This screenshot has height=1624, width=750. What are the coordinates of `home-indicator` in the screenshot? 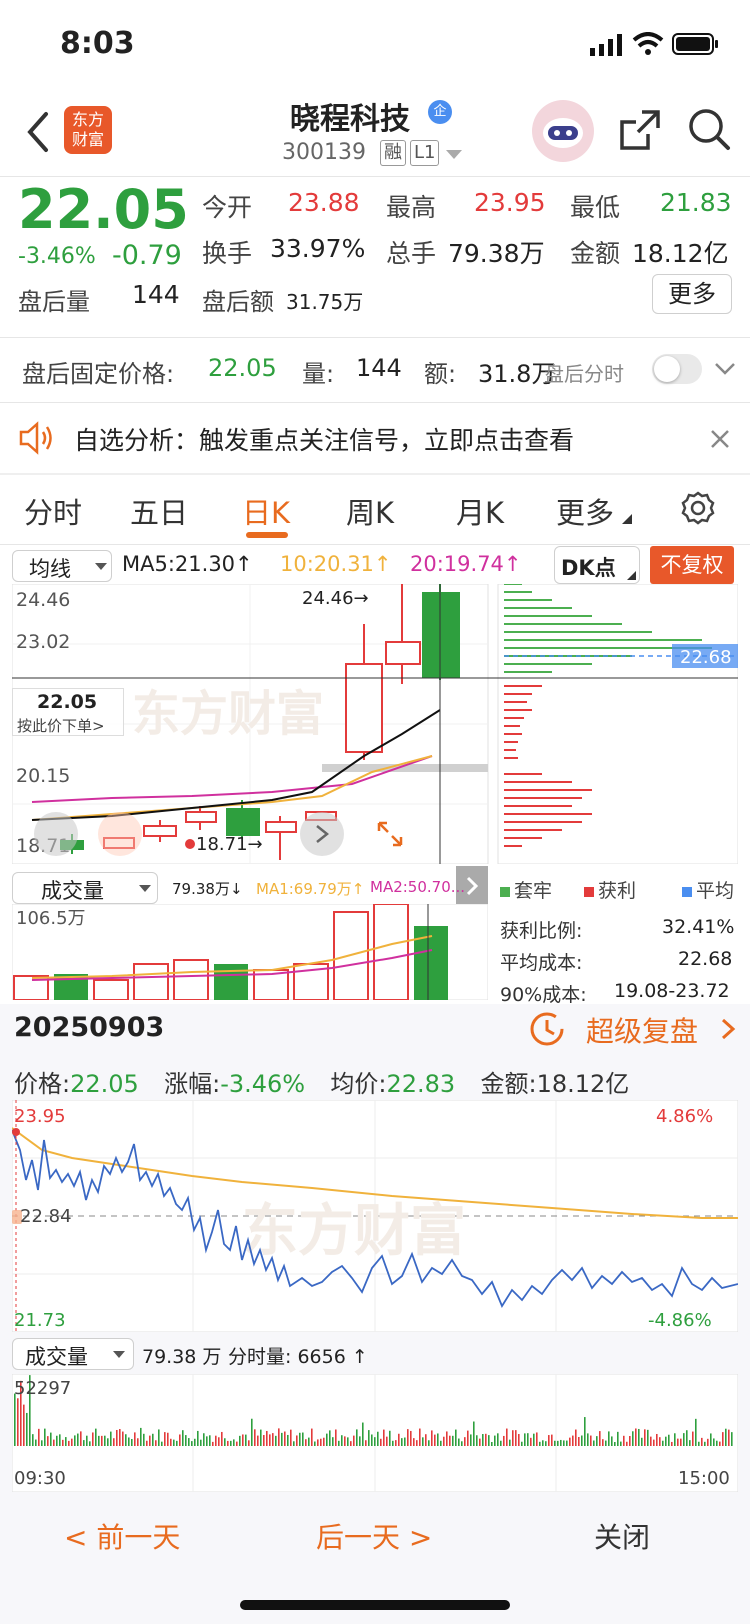 It's located at (375, 1605).